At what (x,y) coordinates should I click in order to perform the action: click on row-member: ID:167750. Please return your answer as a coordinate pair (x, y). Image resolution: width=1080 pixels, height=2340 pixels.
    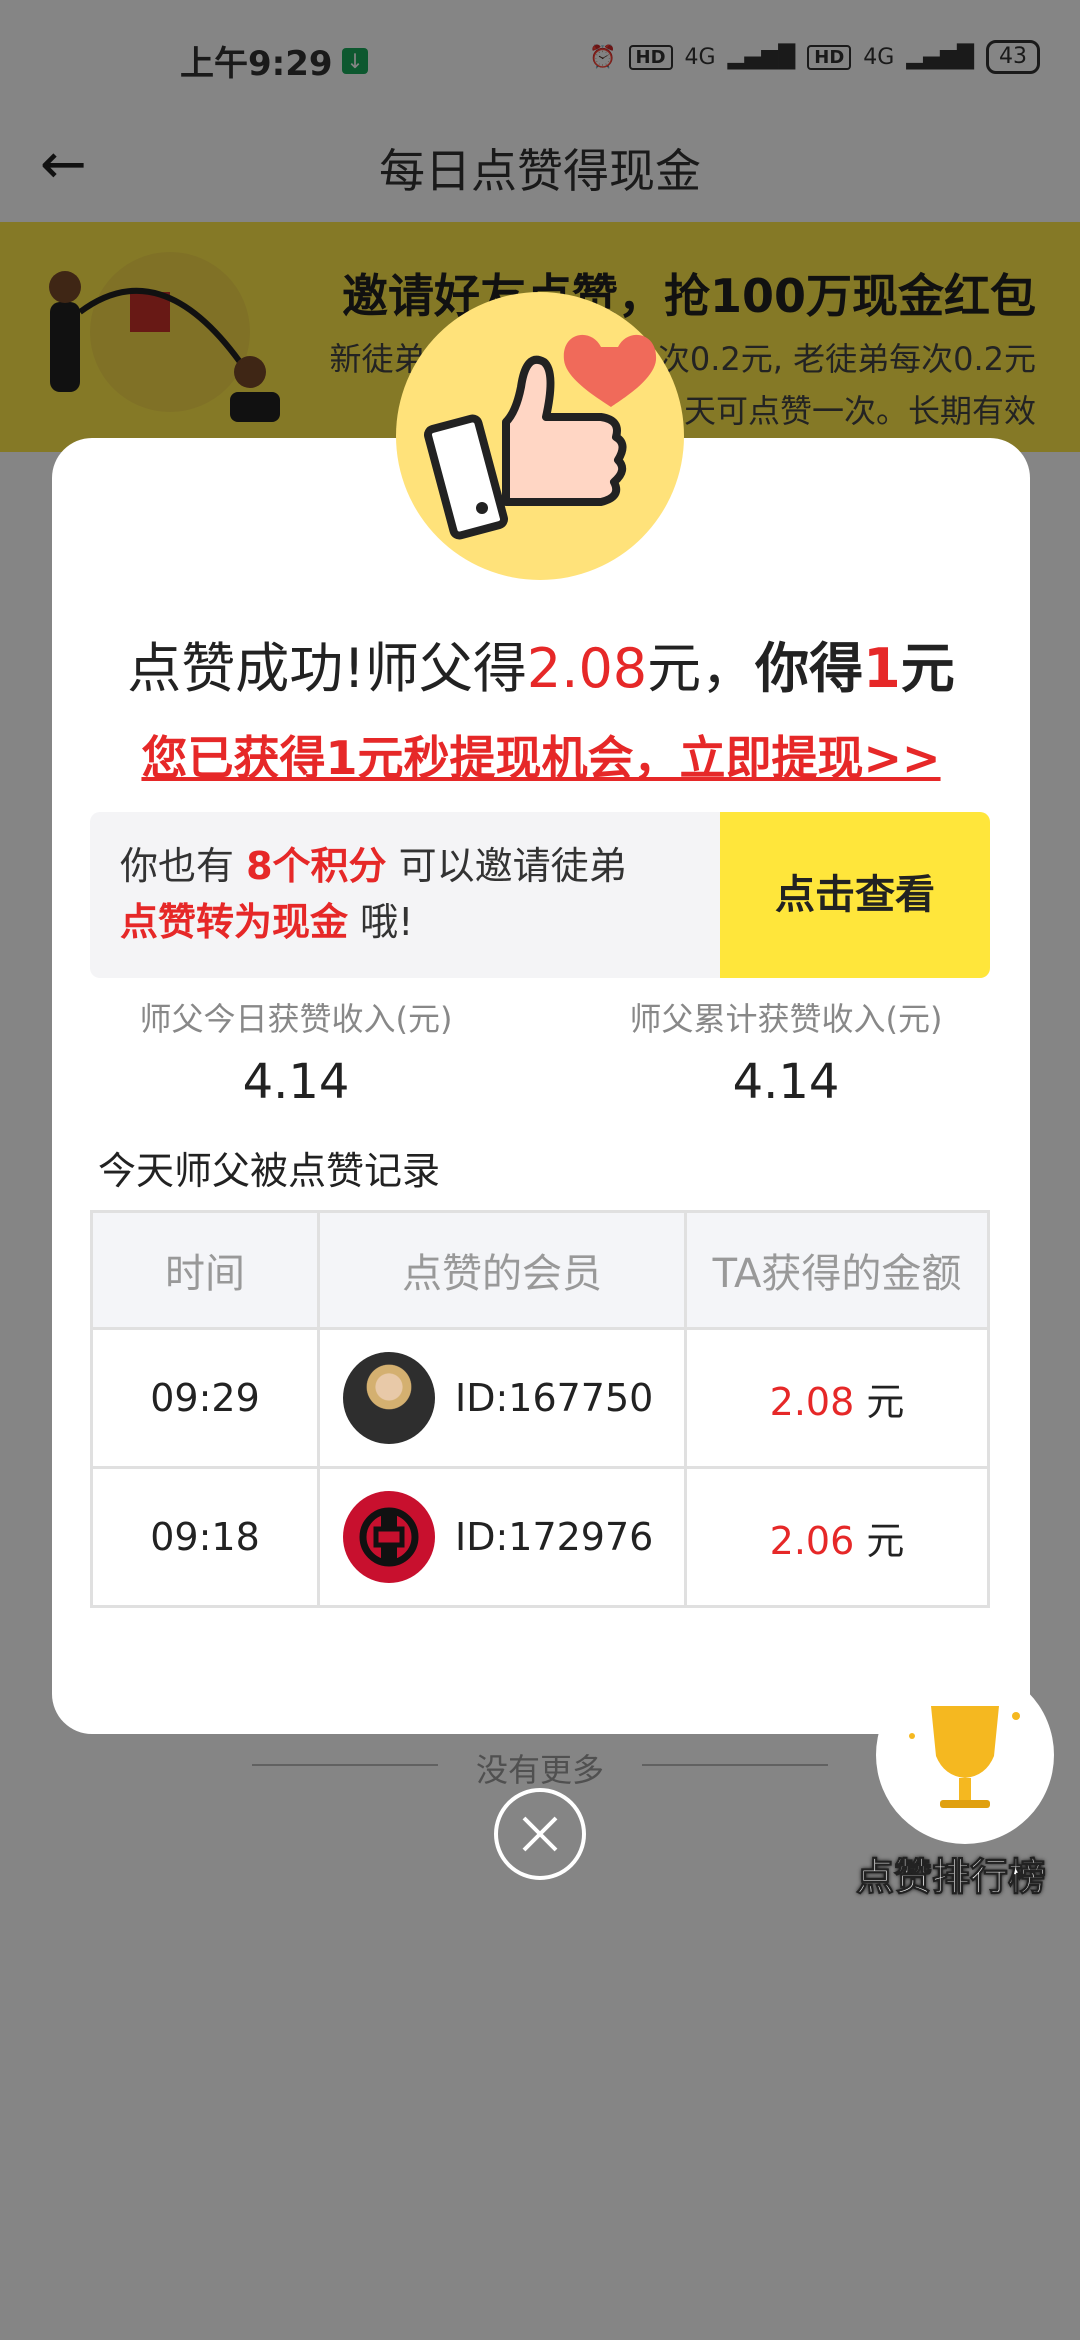
    Looking at the image, I should click on (502, 1398).